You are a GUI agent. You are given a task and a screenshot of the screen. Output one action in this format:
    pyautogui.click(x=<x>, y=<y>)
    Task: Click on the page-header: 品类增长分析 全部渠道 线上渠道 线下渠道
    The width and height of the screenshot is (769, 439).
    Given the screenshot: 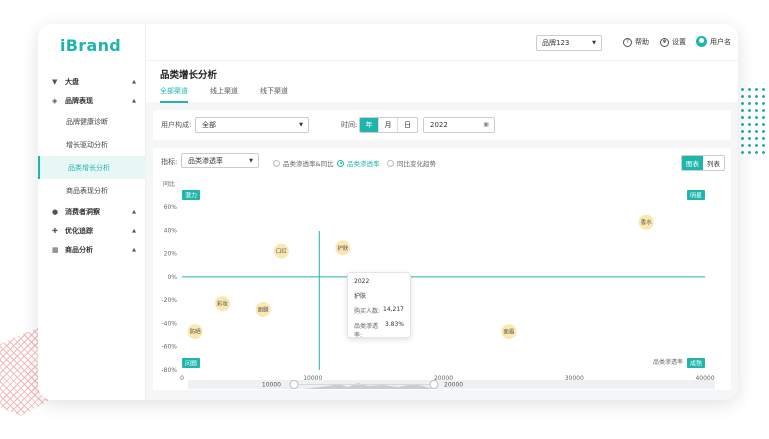 What is the action you would take?
    pyautogui.click(x=442, y=81)
    